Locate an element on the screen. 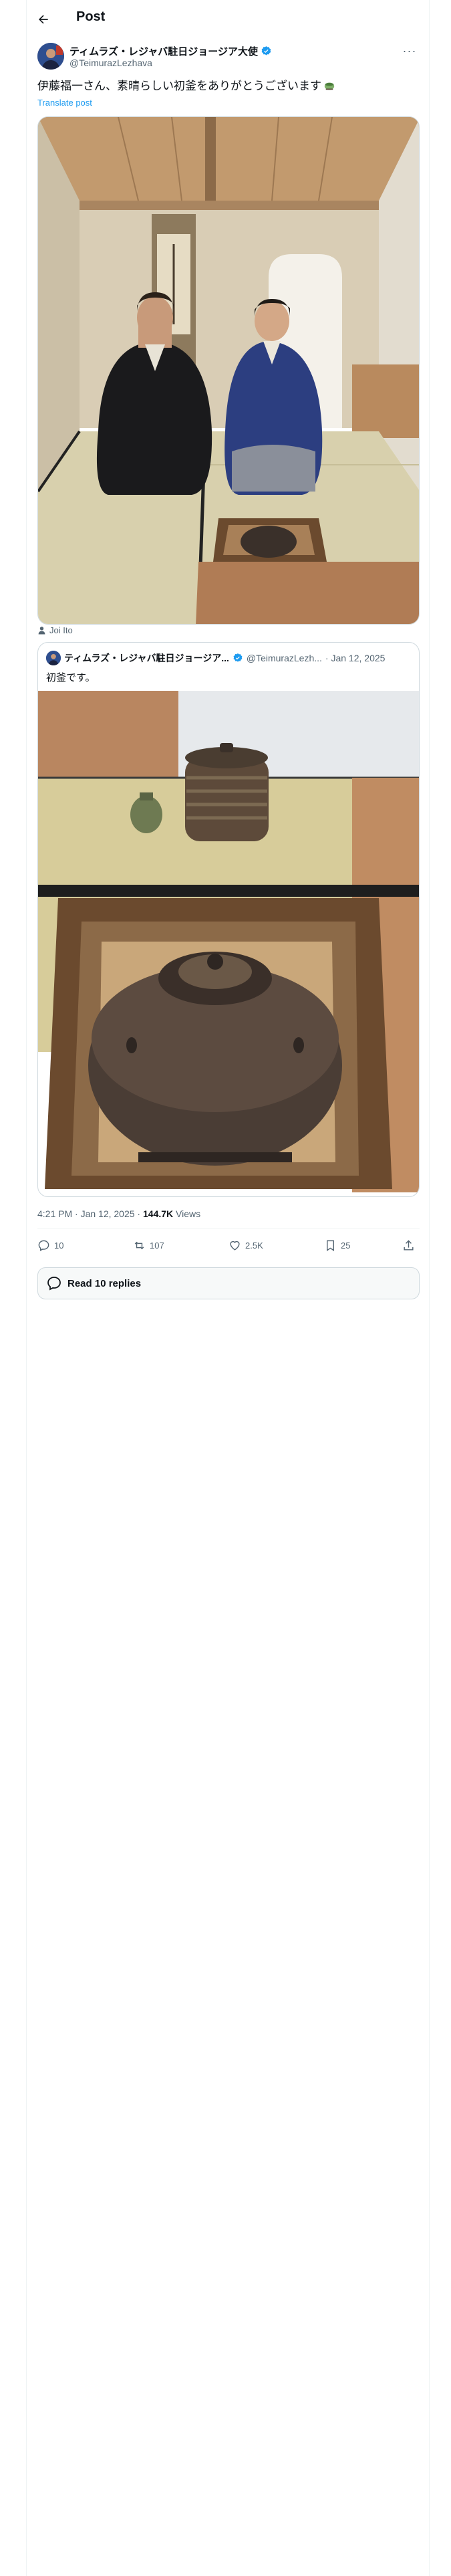 The height and width of the screenshot is (2576, 451). like-button: 2.5K is located at coordinates (246, 1245).